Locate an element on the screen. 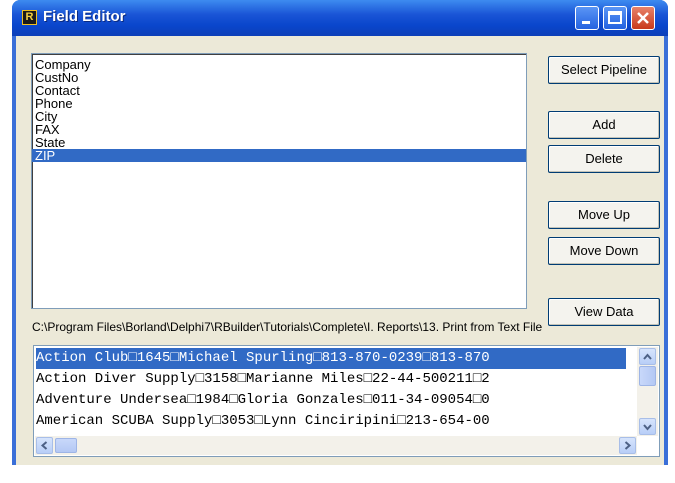 This screenshot has width=675, height=483. chevron-down-icon is located at coordinates (647, 427).